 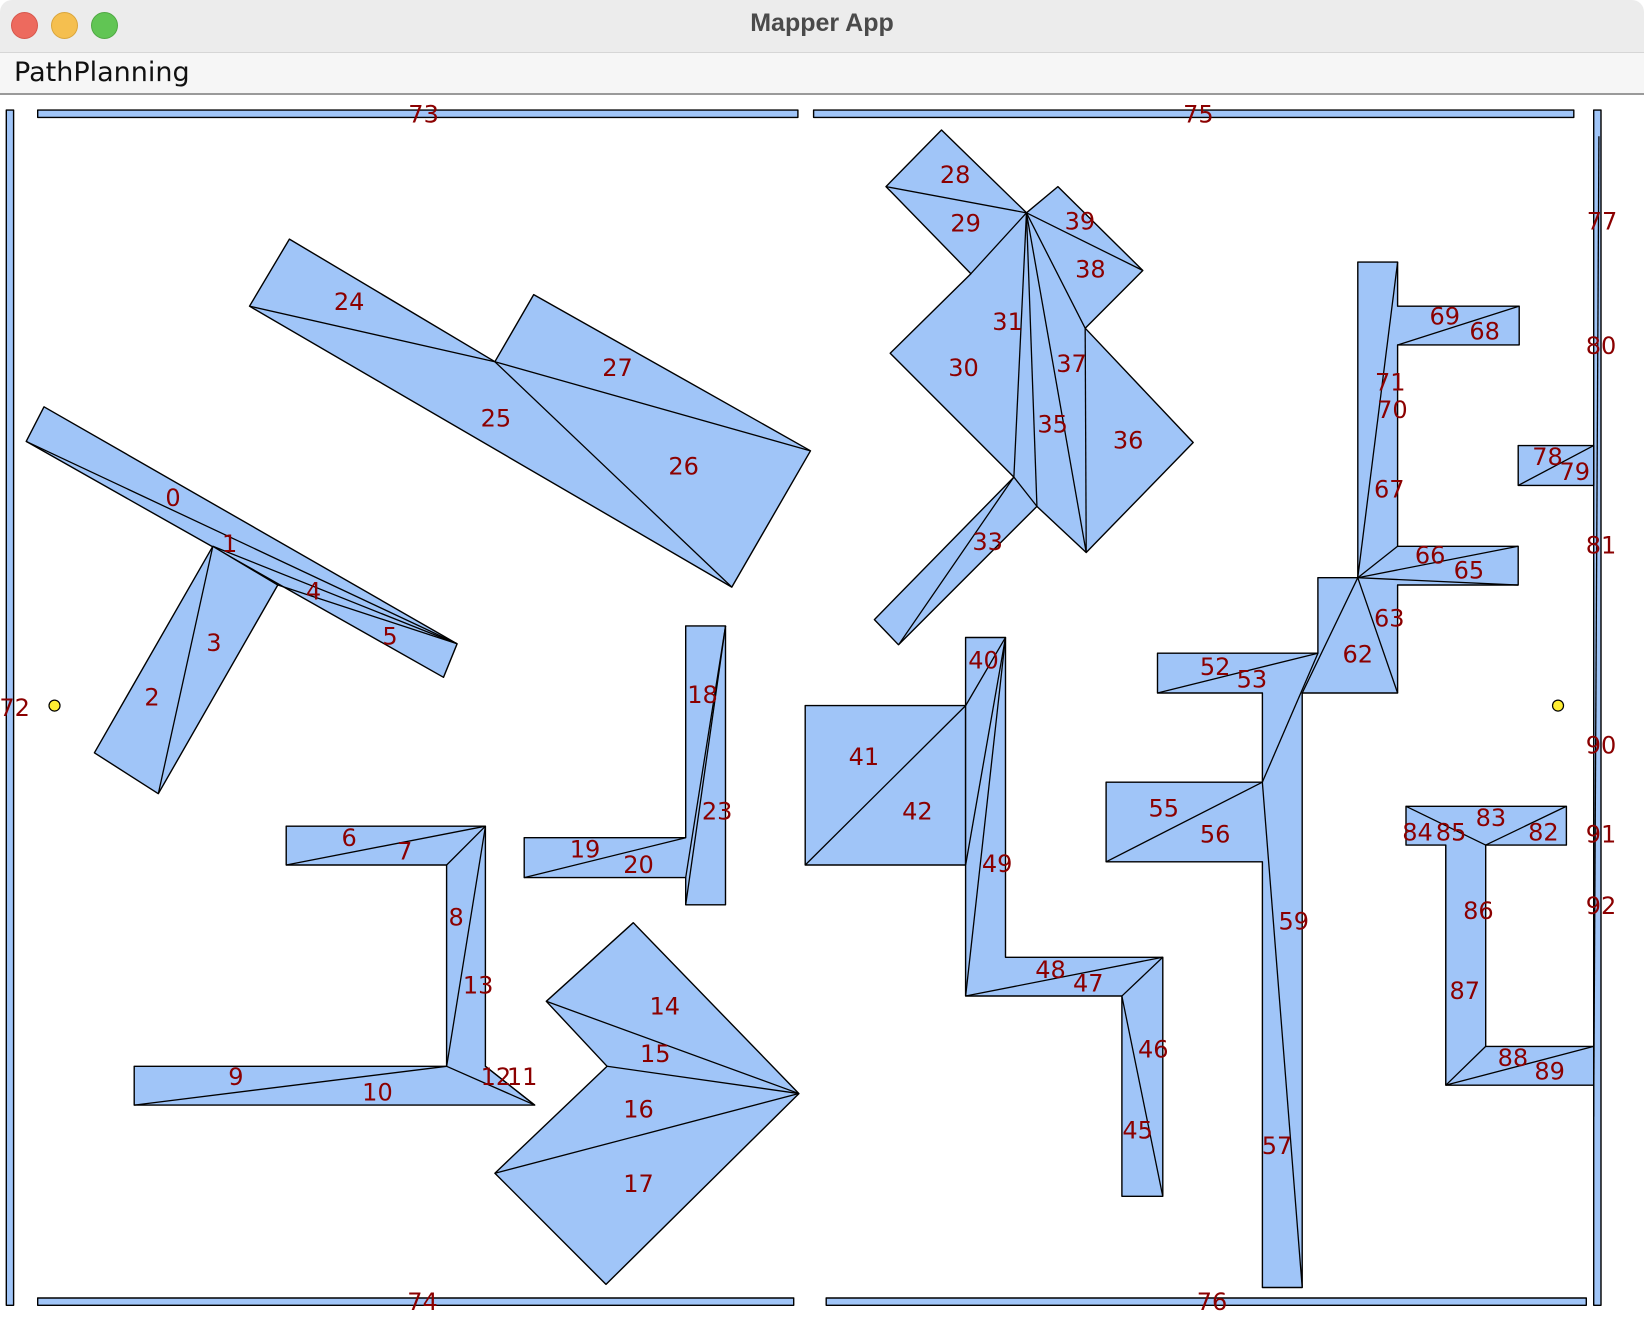 I want to click on region-label: 28, so click(x=955, y=175).